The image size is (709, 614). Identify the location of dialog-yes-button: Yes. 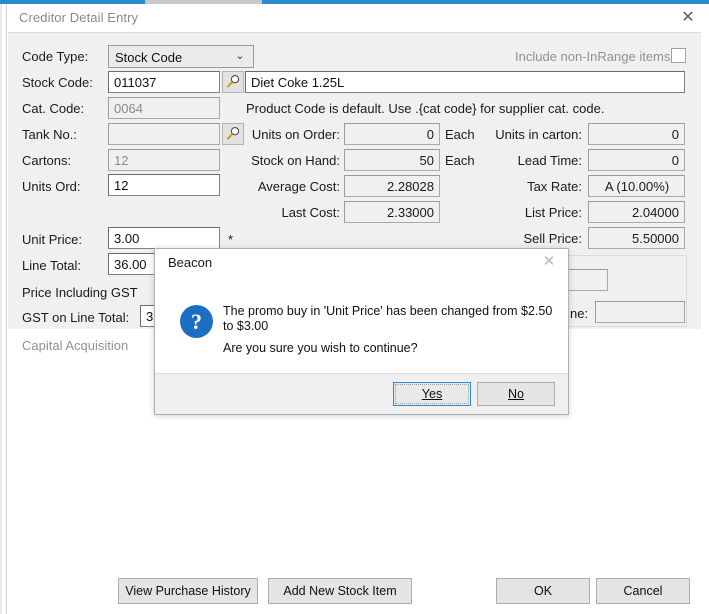
(432, 394).